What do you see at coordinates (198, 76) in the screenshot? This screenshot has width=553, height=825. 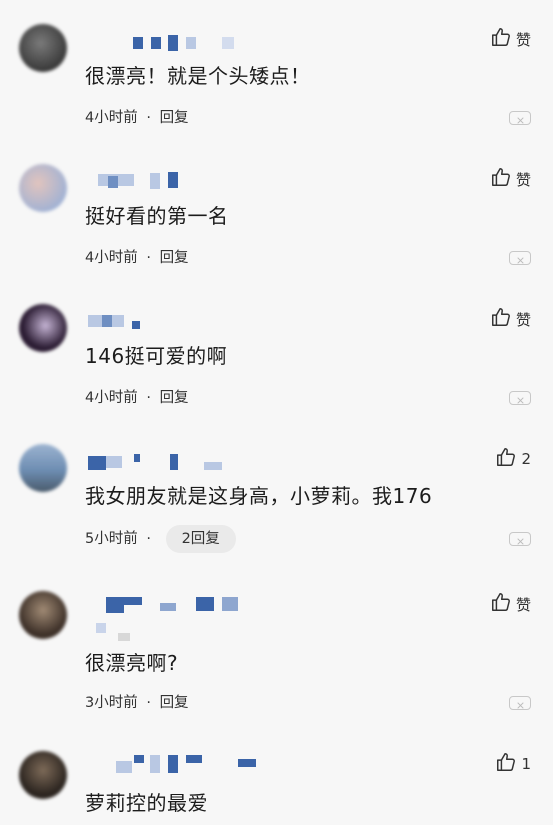 I see `comment-text: 很漂亮！就是个头矮点！` at bounding box center [198, 76].